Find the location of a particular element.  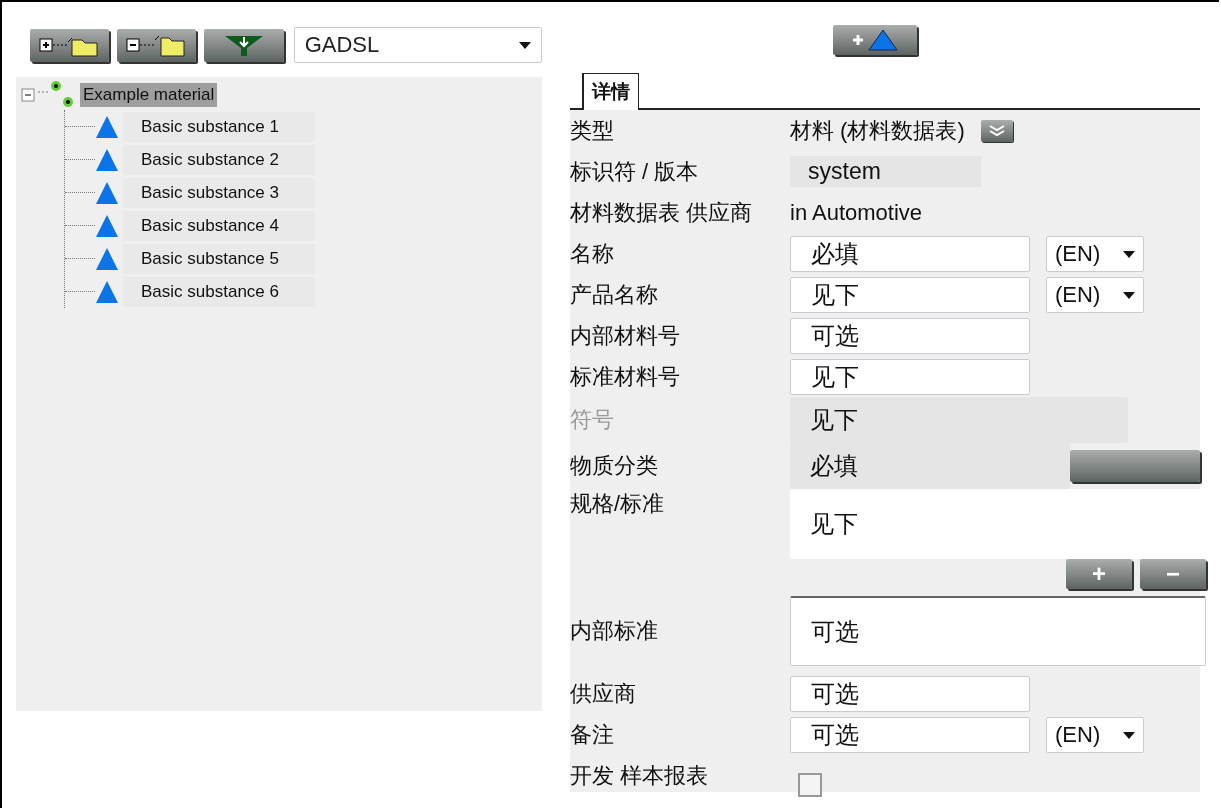

tree-item: Basic substance 3 is located at coordinates (219, 192).